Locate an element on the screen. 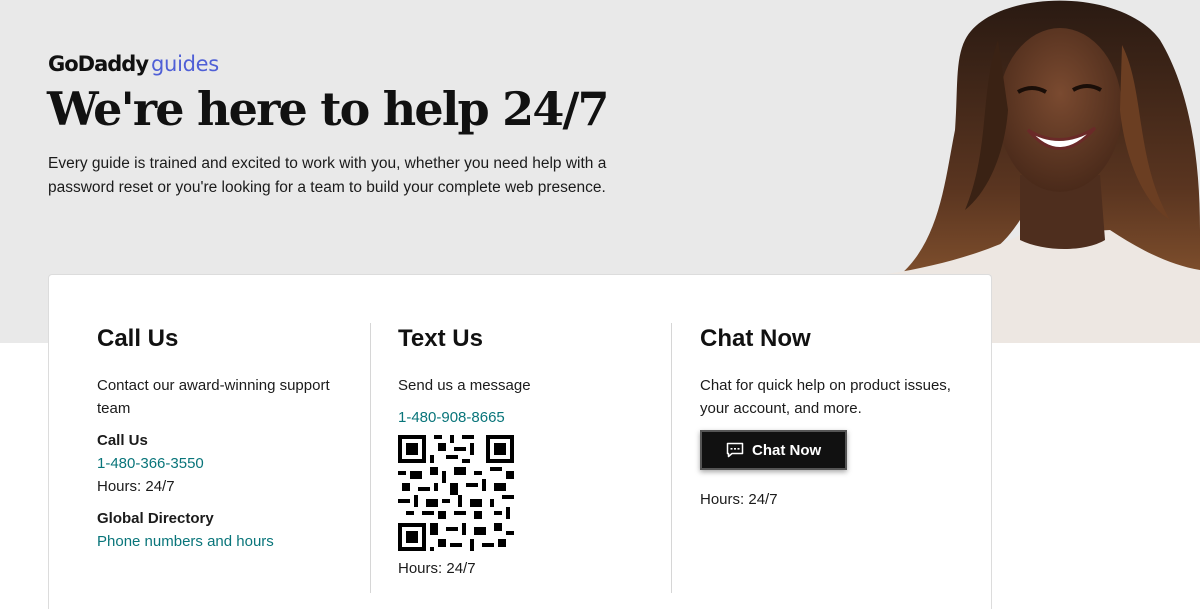 The height and width of the screenshot is (609, 1200). phone-numbers-link: Phone numbers and hours is located at coordinates (227, 541).